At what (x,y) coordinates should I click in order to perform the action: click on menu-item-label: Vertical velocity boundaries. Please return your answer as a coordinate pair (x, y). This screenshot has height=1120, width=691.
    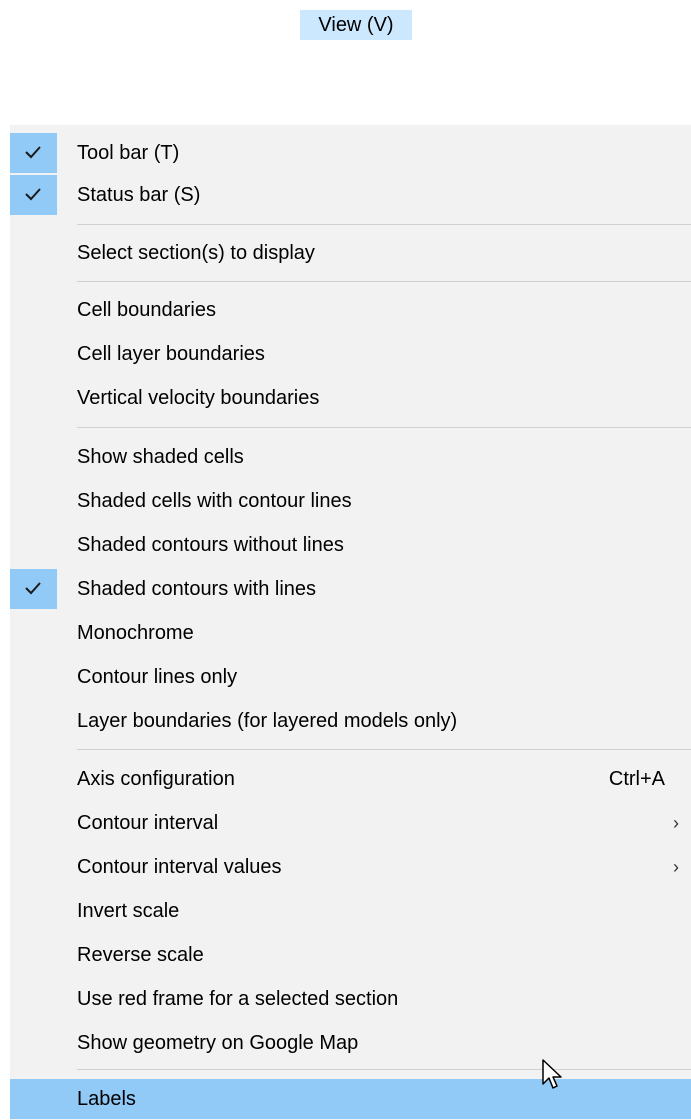
    Looking at the image, I should click on (198, 398).